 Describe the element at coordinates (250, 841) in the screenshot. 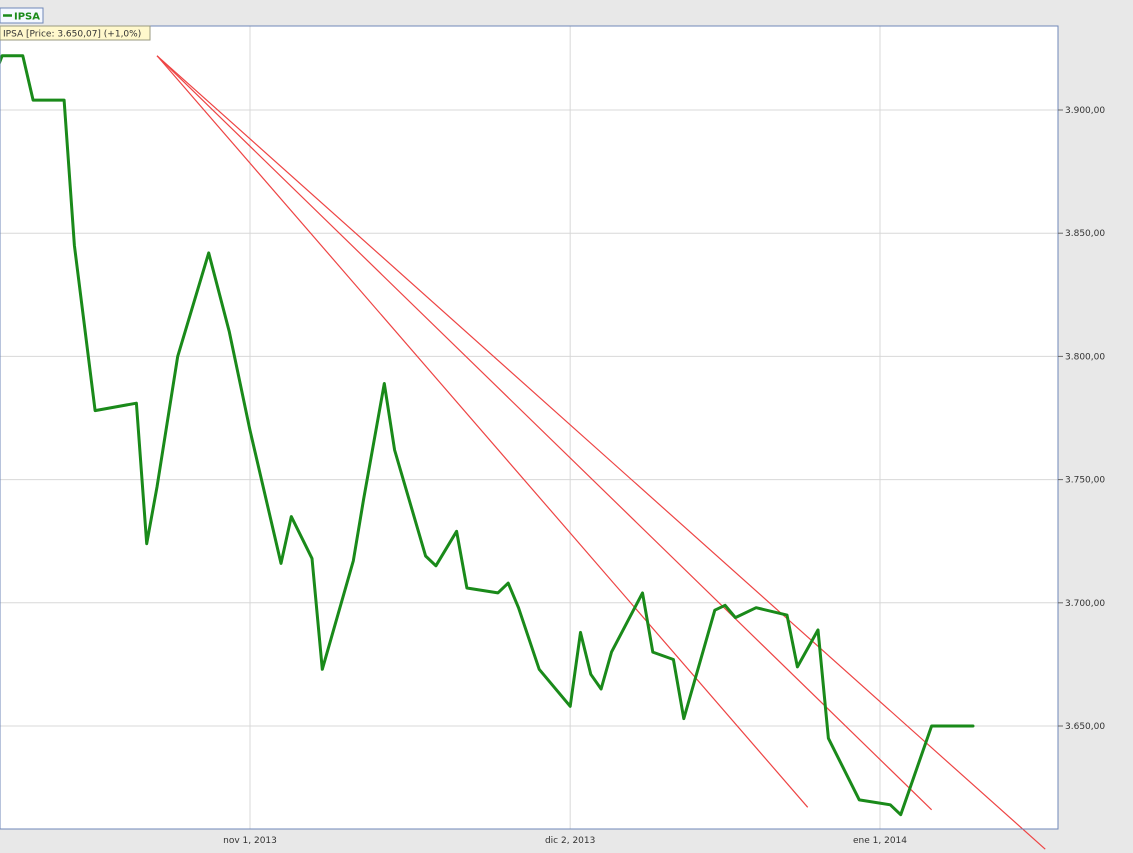

I see `x-tick-label: nov 1, 2013` at that location.